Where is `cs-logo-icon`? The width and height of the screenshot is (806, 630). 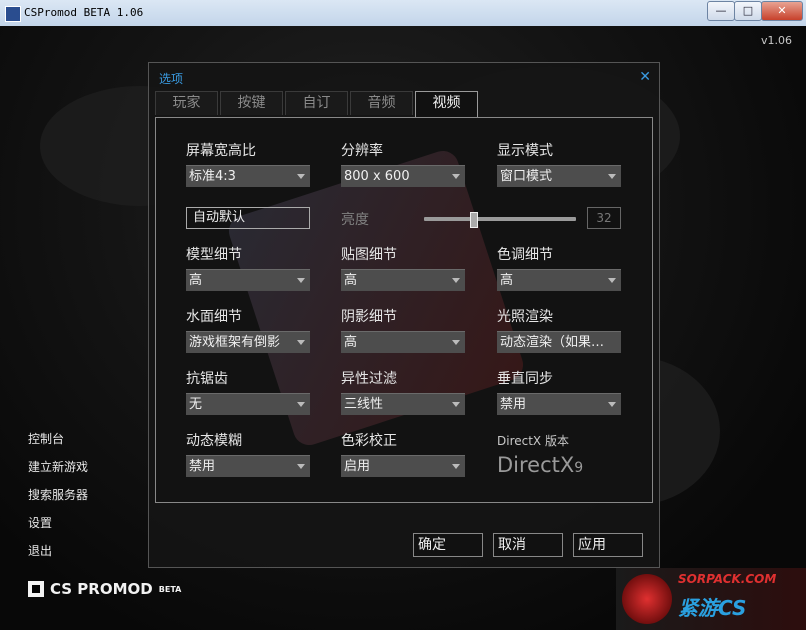
cs-logo-icon is located at coordinates (36, 589).